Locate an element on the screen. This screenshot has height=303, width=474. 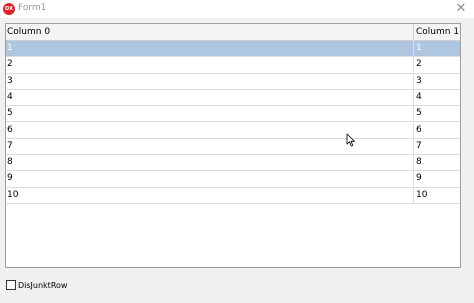
table-row: 88 is located at coordinates (233, 163).